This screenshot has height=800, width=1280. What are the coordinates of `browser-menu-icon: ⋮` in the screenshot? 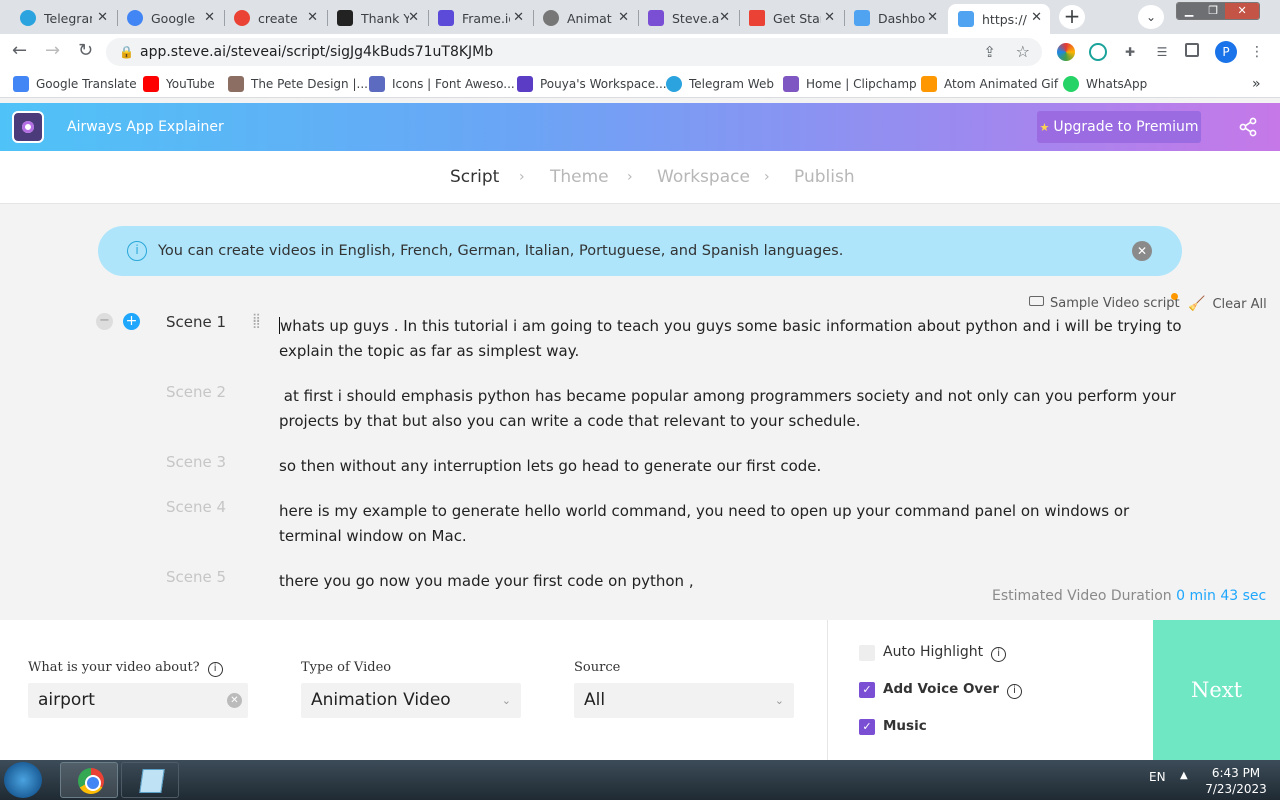 It's located at (1257, 52).